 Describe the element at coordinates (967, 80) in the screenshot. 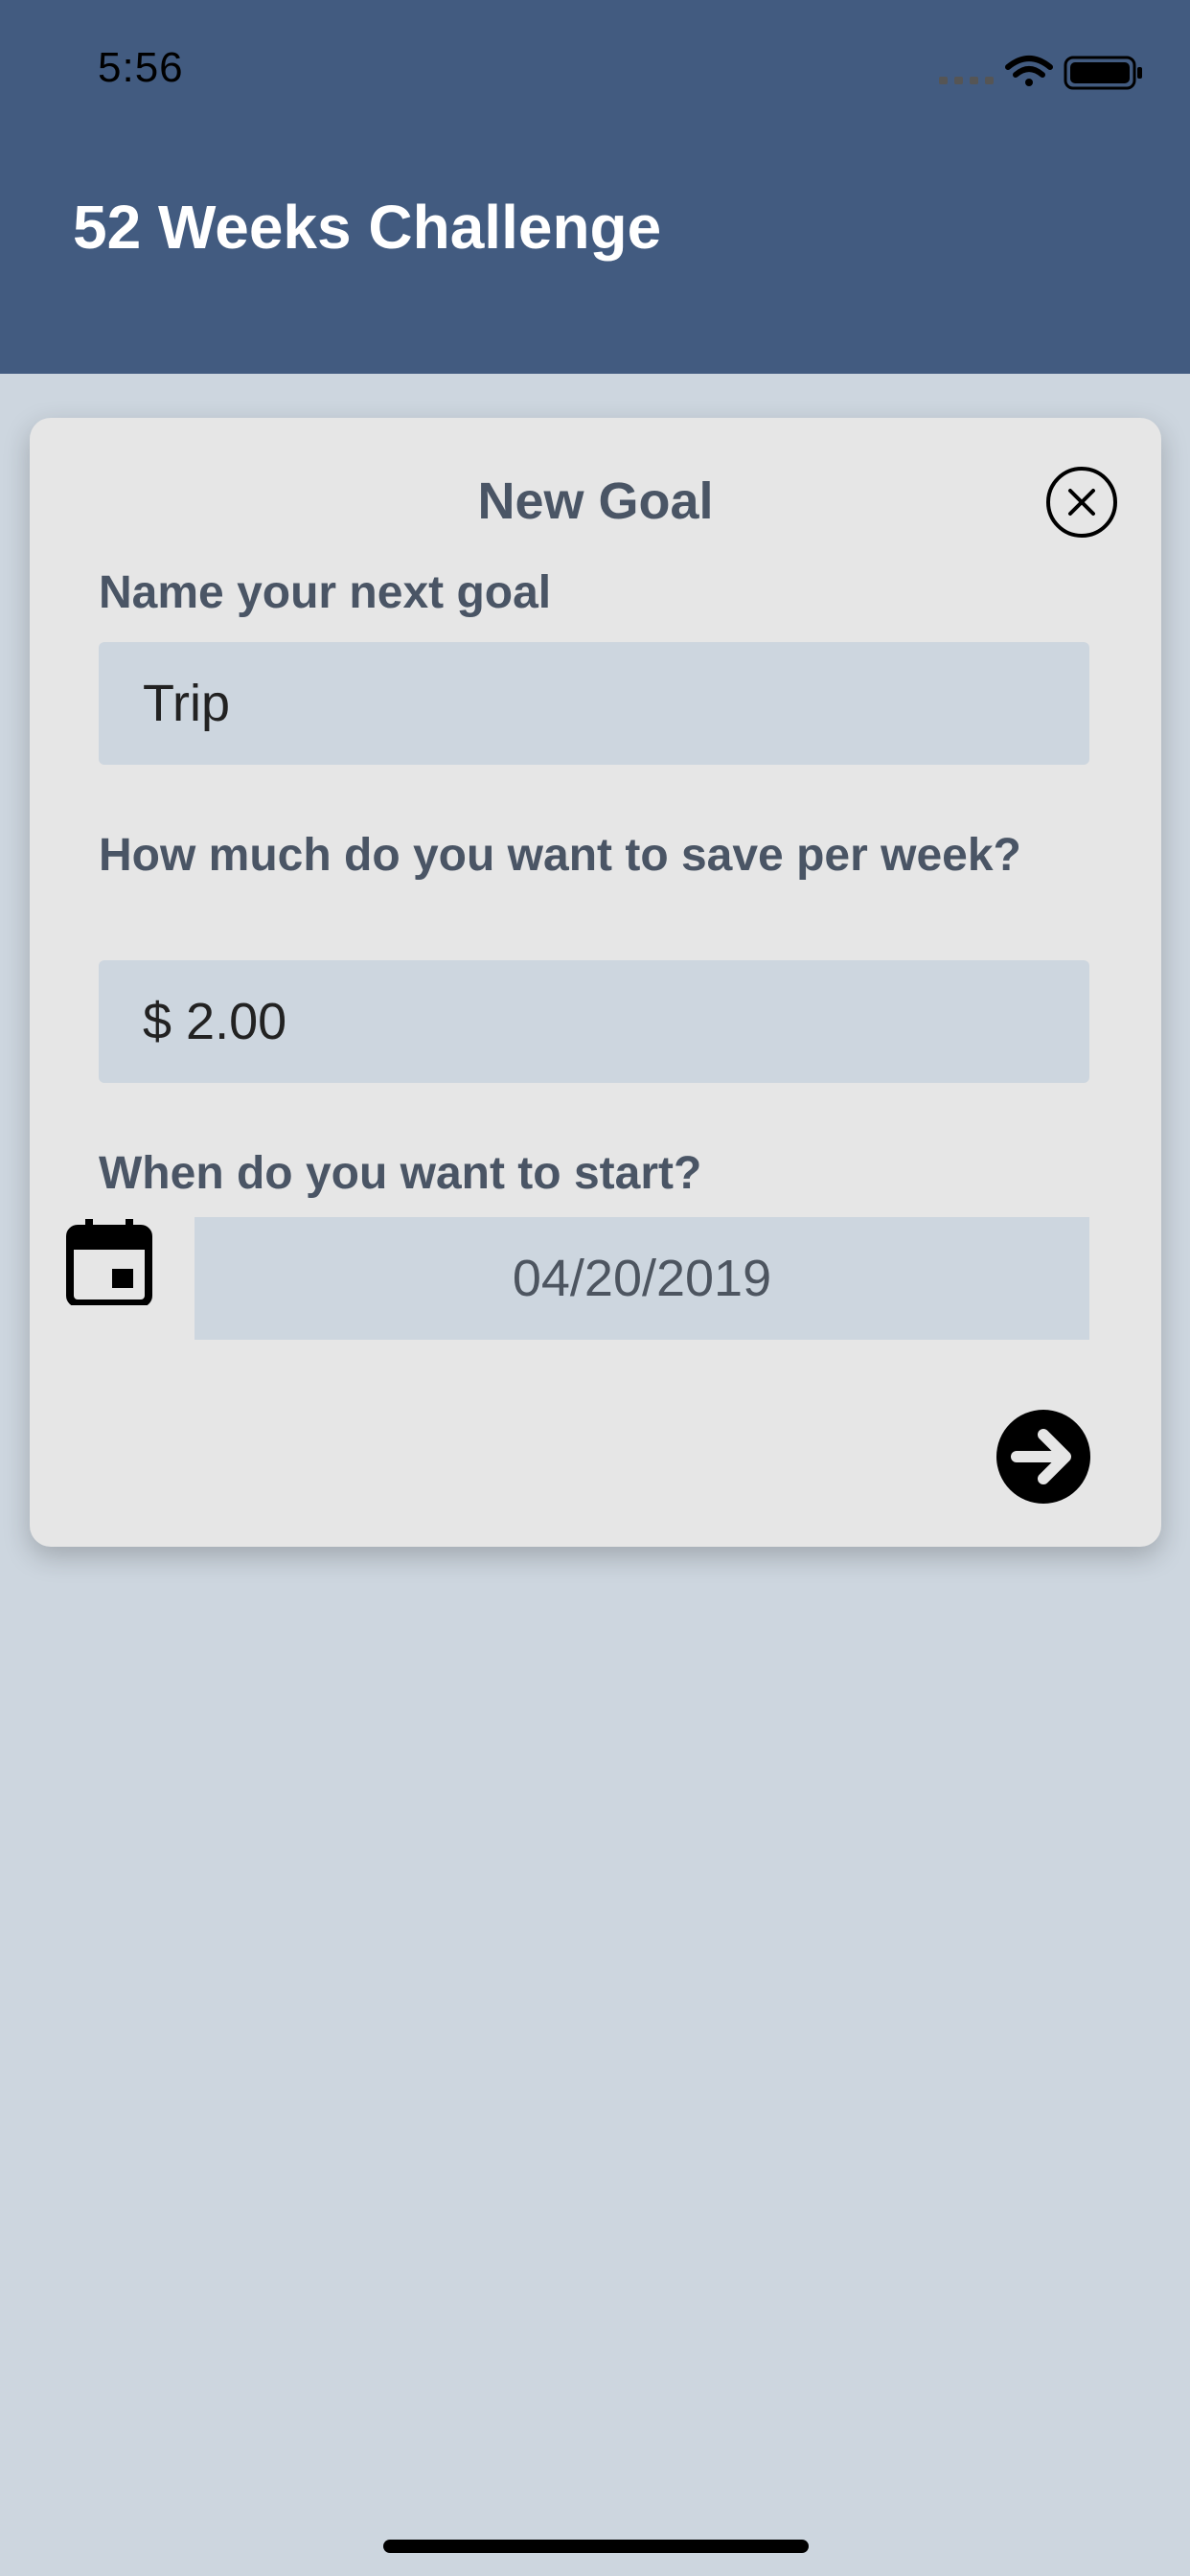

I see `cellular-signal-icon` at that location.